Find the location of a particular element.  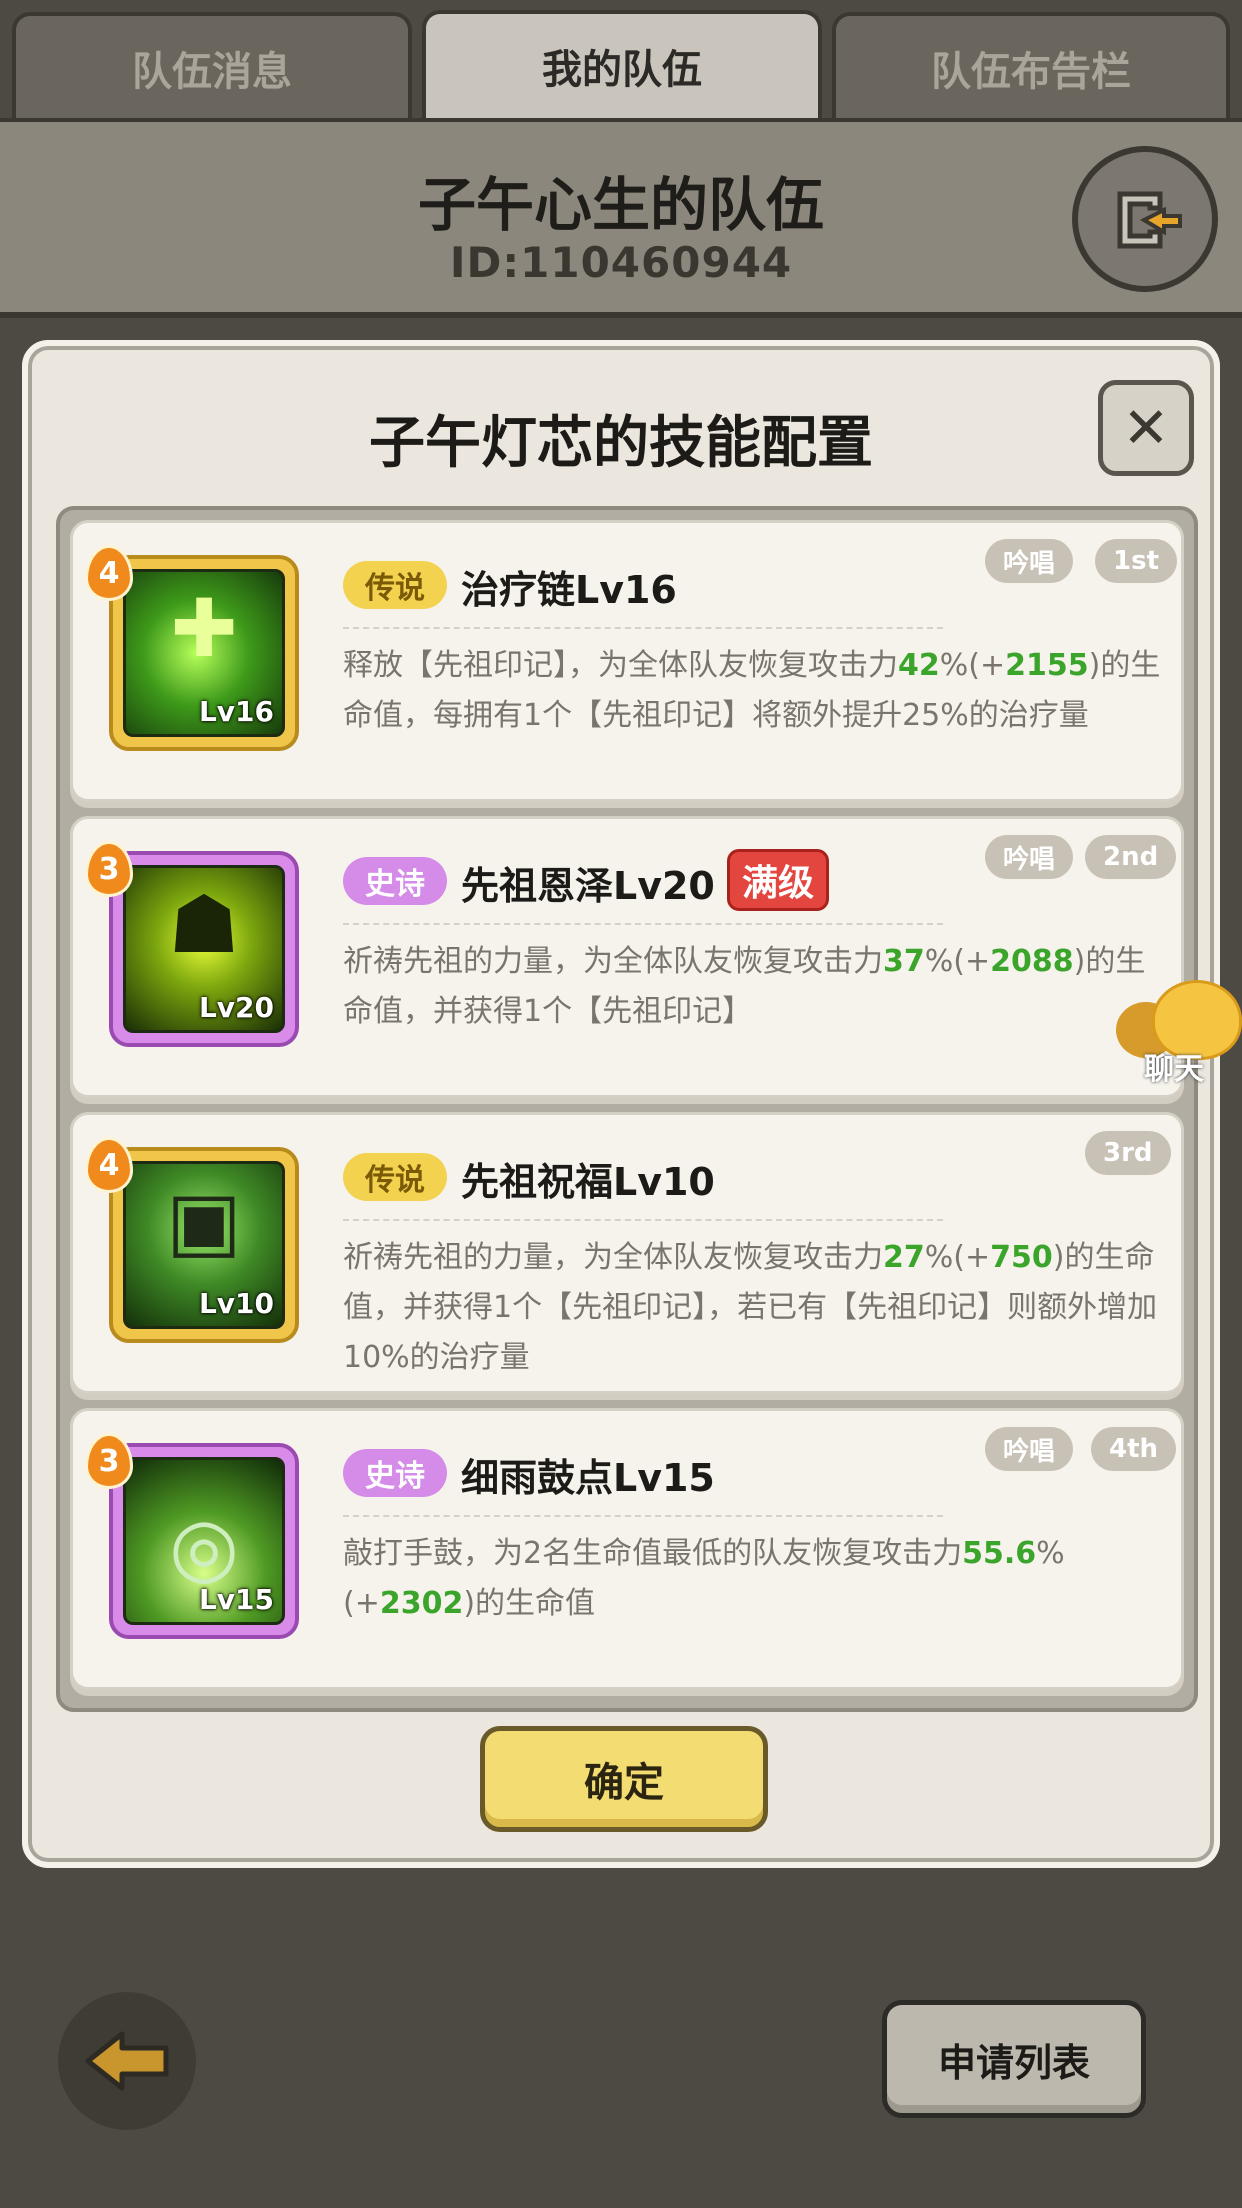

back-arrow-icon is located at coordinates (127, 2061).